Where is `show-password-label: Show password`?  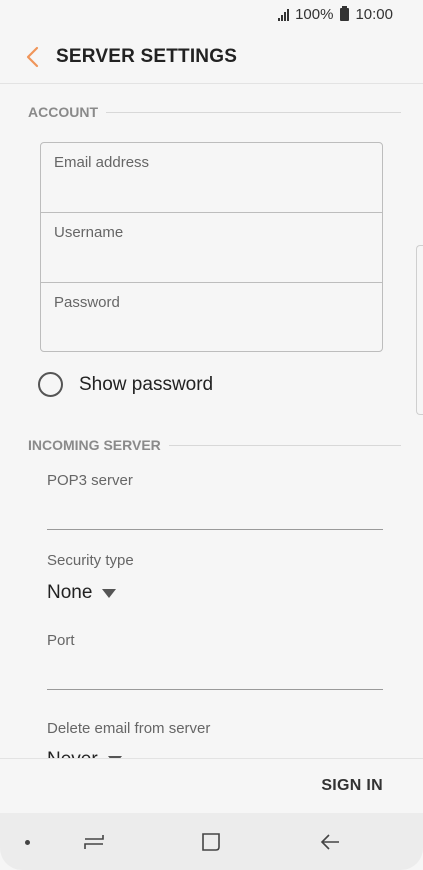 show-password-label: Show password is located at coordinates (146, 384).